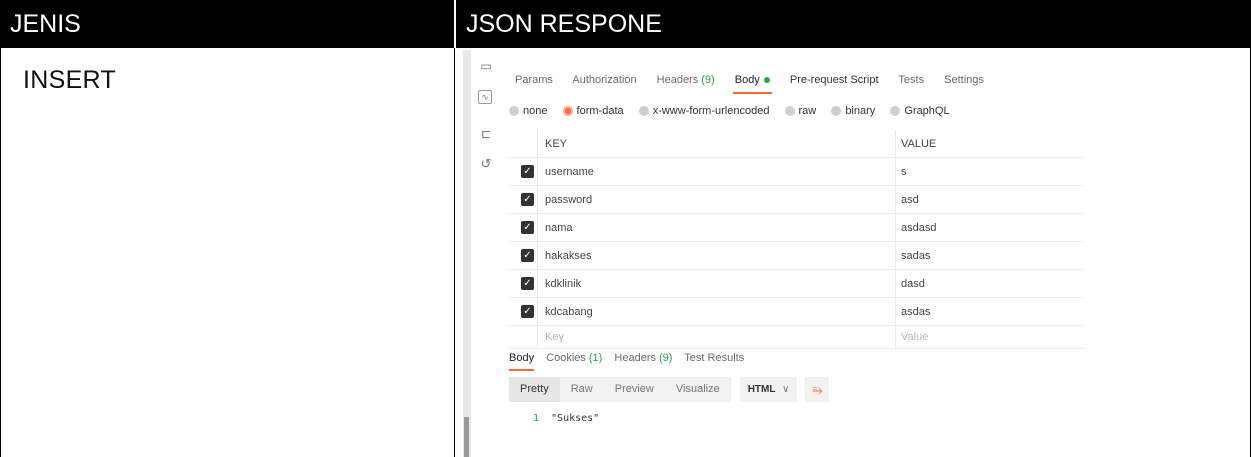 The image size is (1251, 457). Describe the element at coordinates (569, 172) in the screenshot. I see `key-cell: username` at that location.